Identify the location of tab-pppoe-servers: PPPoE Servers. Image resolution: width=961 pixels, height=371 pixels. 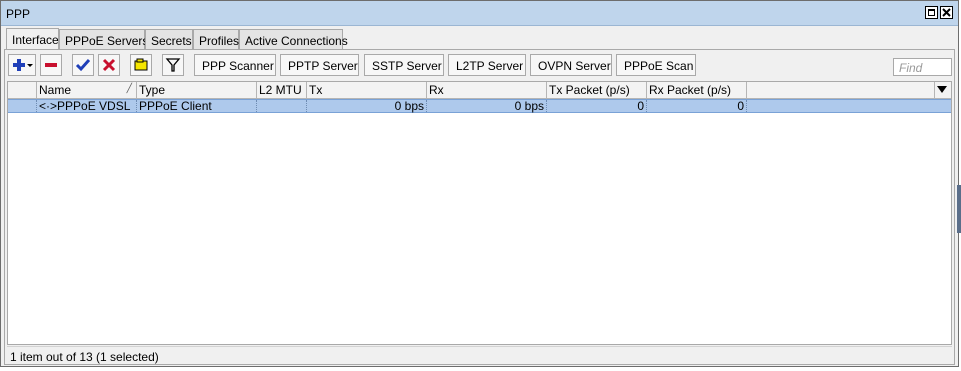
(104, 39).